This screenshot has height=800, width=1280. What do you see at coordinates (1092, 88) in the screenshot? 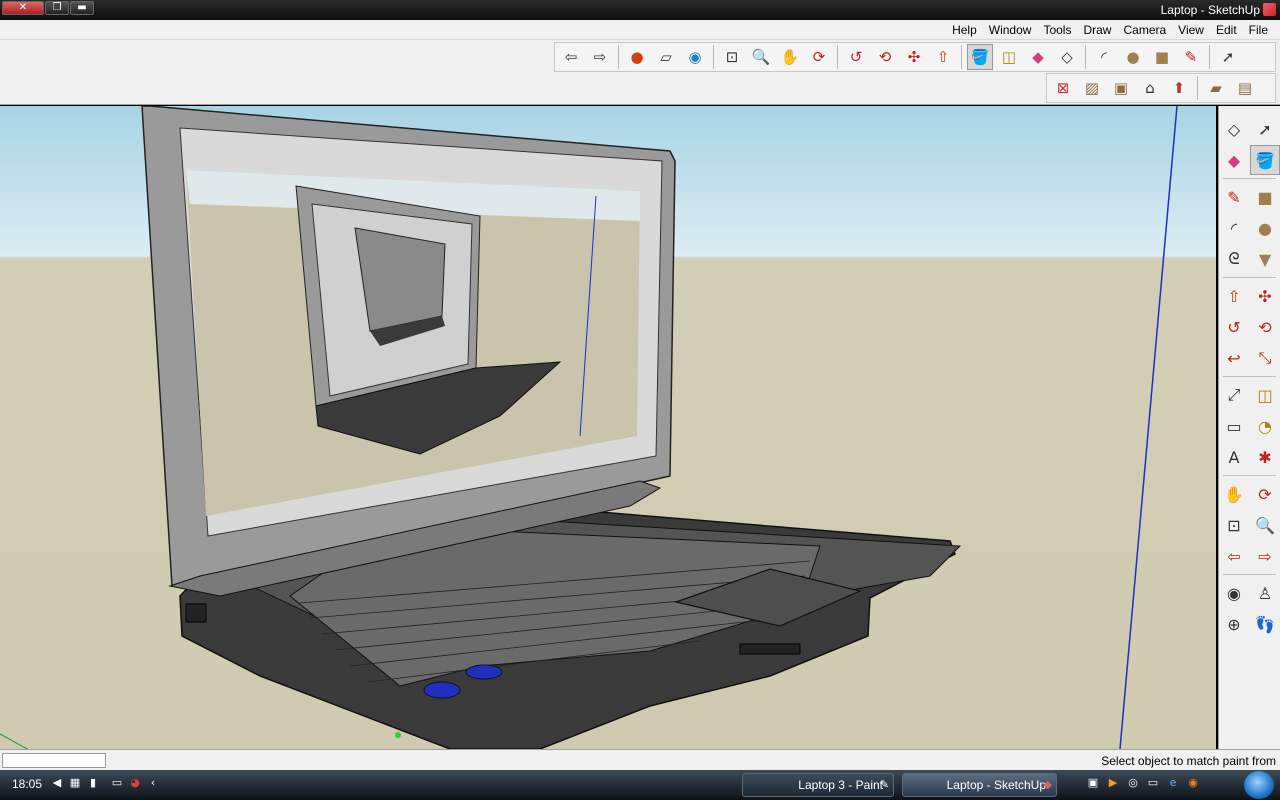
I see `left-view-icon: ▨` at bounding box center [1092, 88].